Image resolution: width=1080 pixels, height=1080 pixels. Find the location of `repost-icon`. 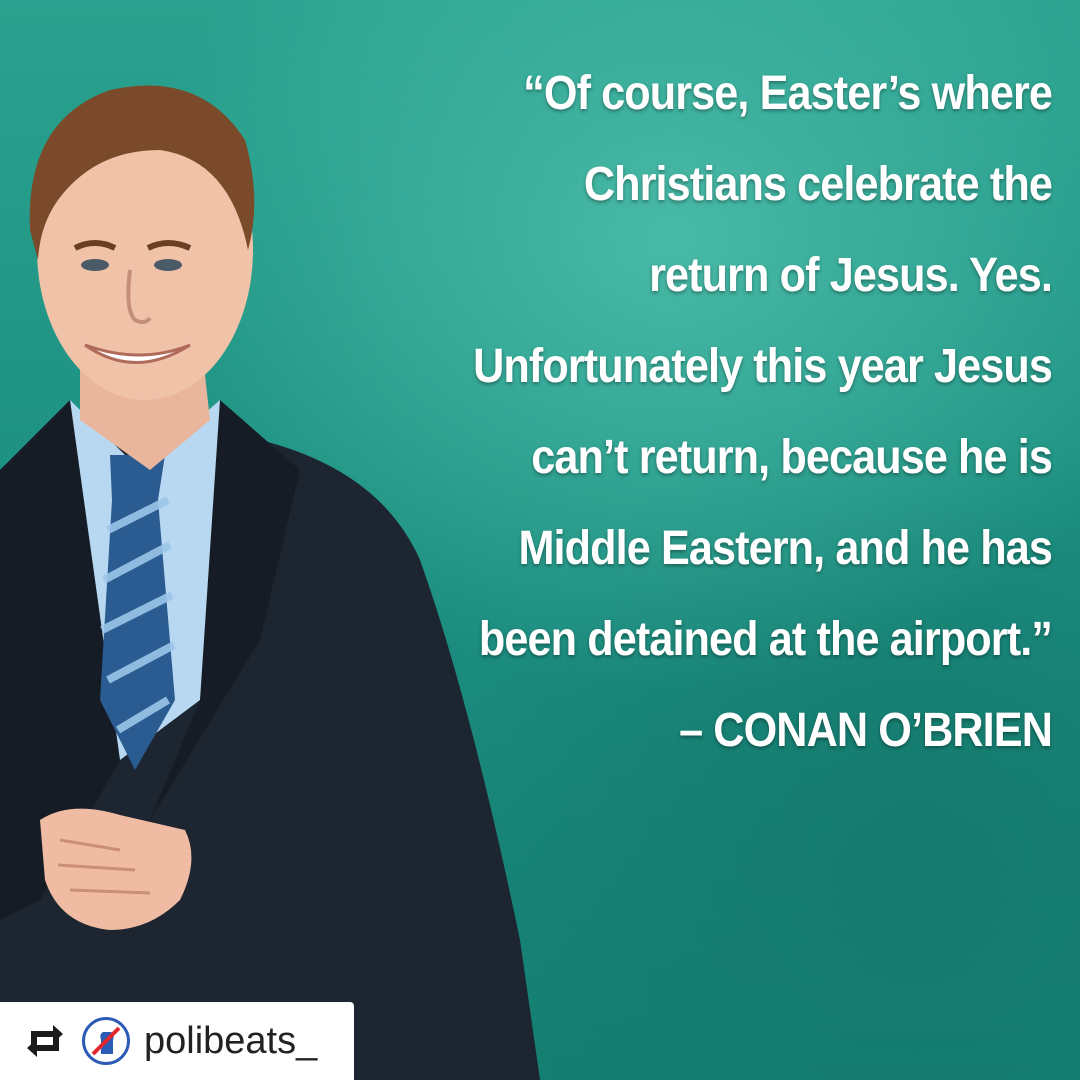

repost-icon is located at coordinates (45, 1041).